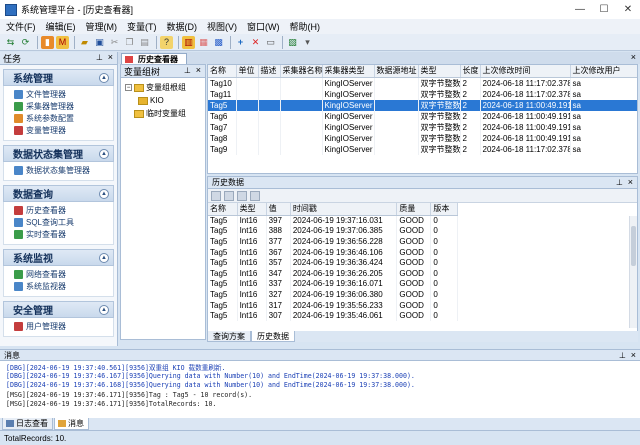 The image size is (640, 445). I want to click on table-icon: ▩, so click(218, 42).